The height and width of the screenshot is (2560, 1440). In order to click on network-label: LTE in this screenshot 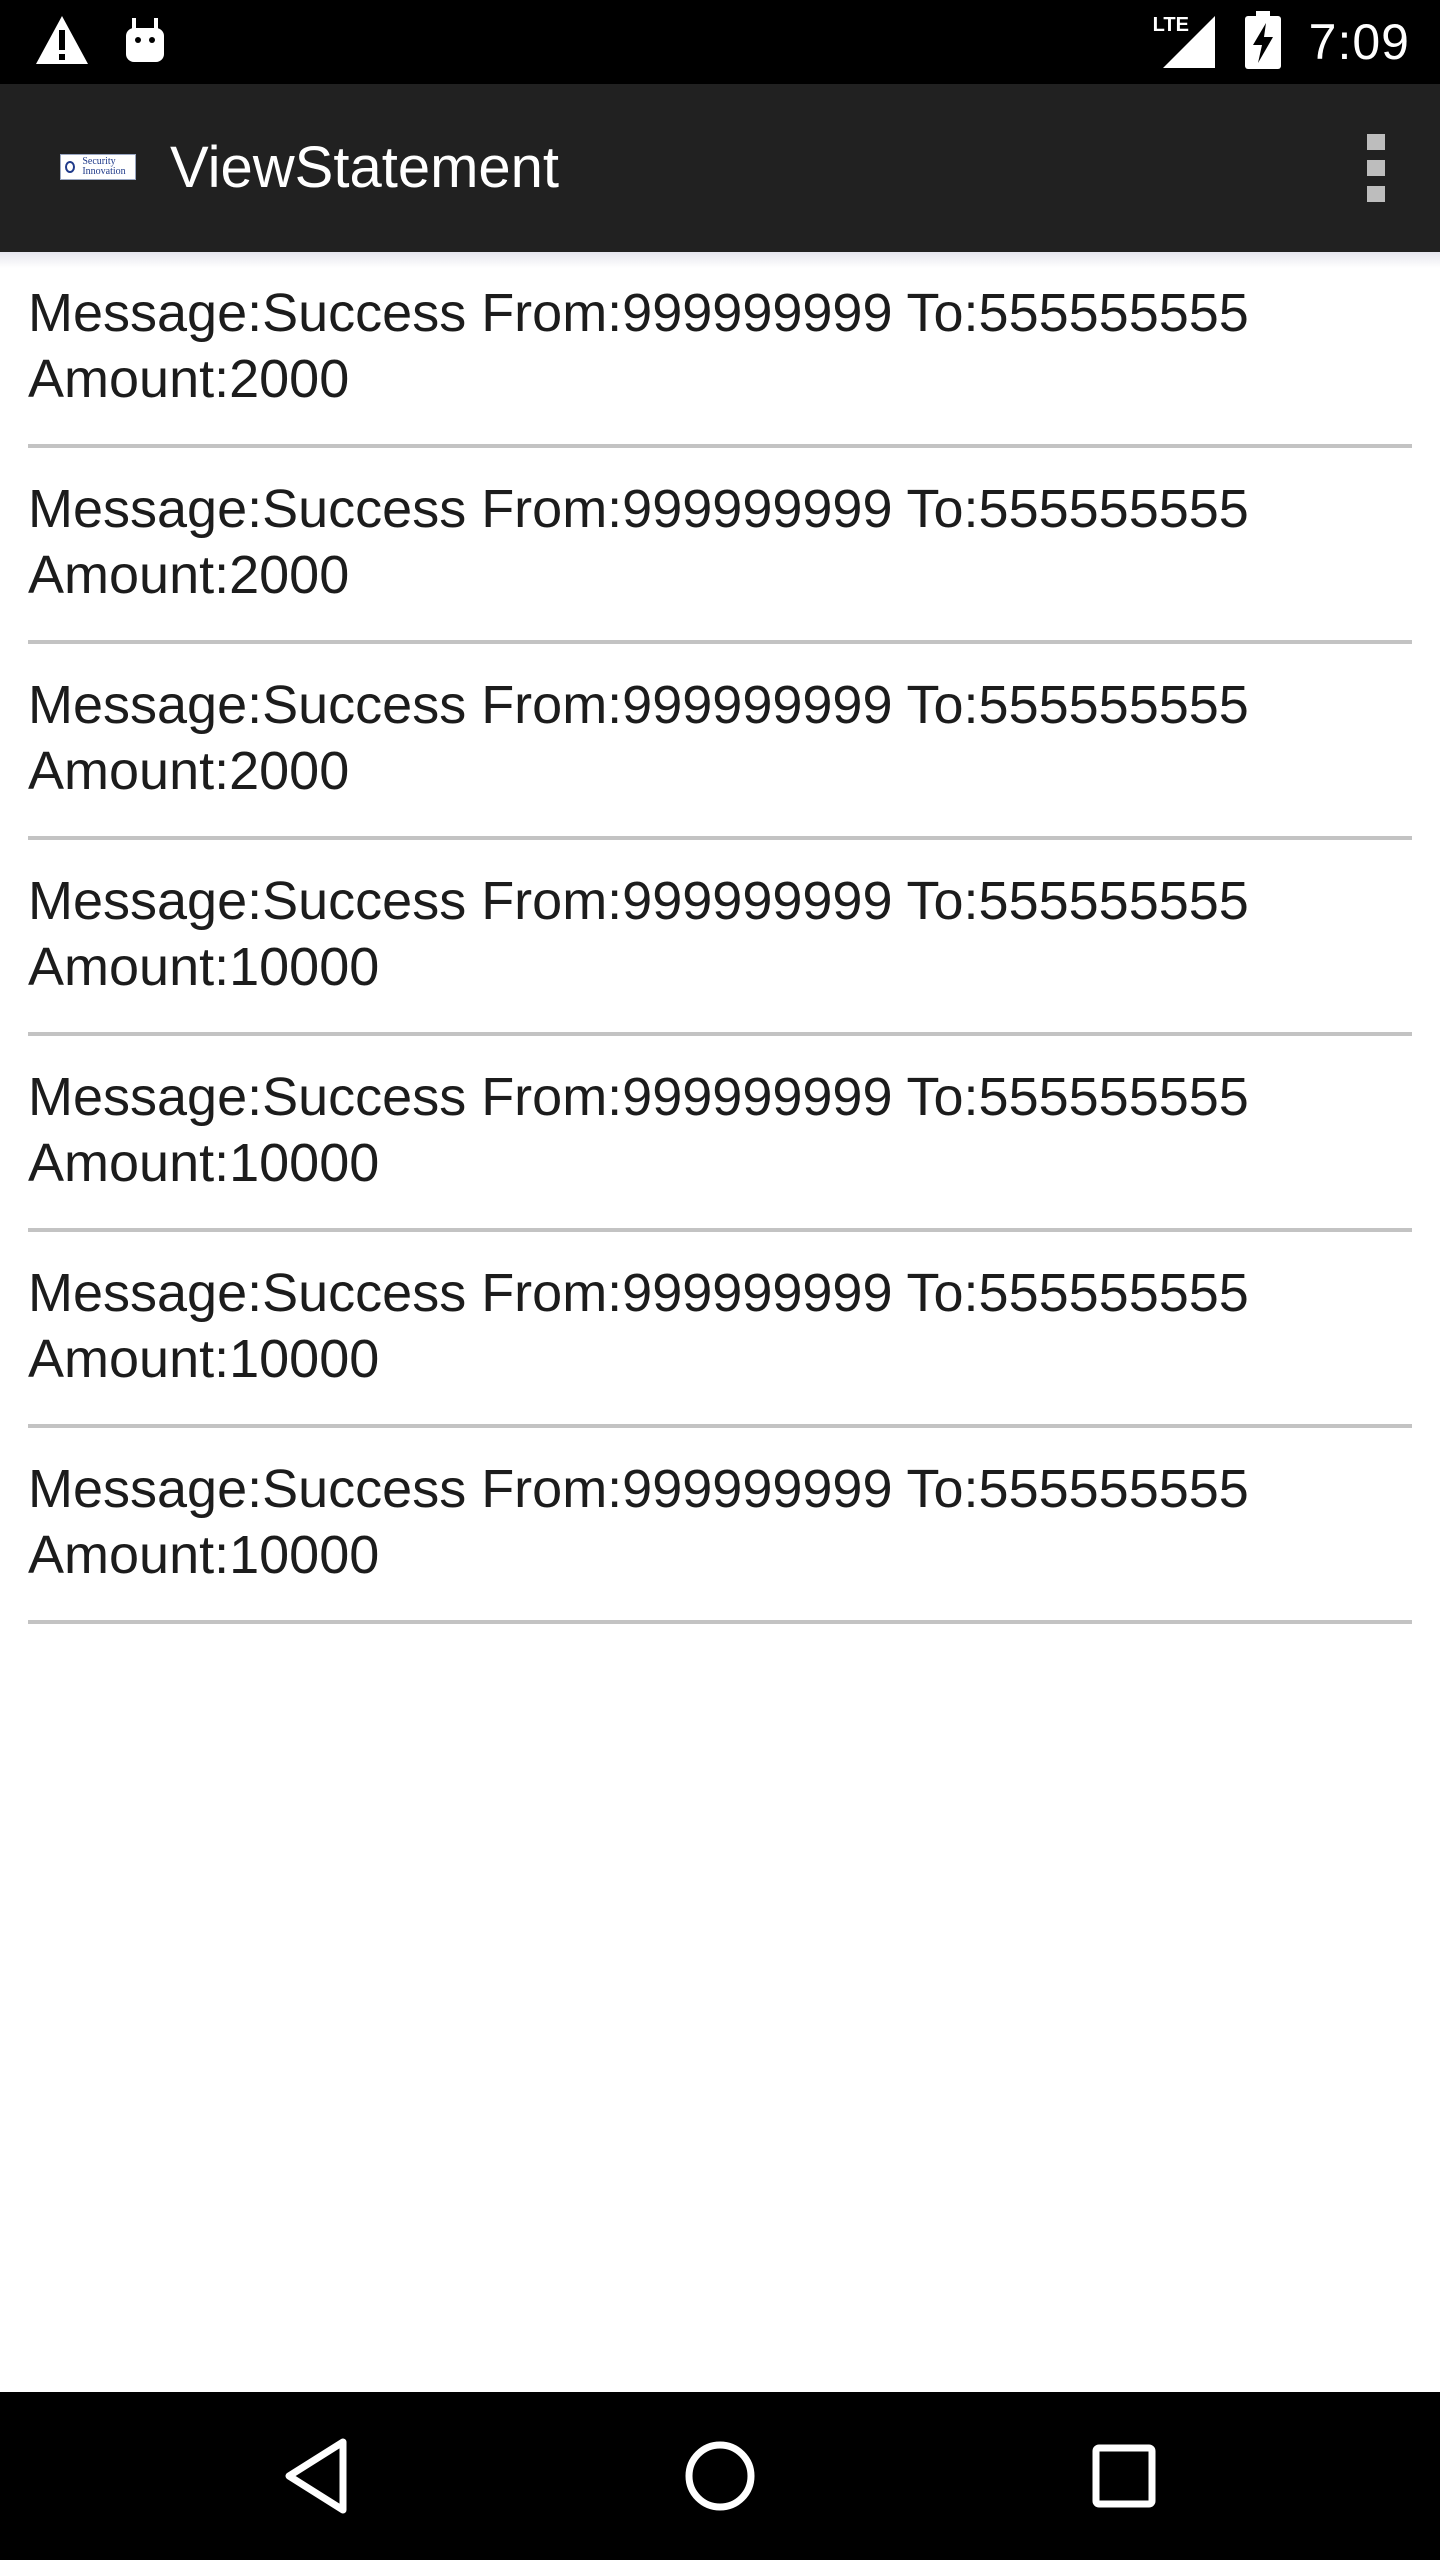, I will do `click(1170, 25)`.